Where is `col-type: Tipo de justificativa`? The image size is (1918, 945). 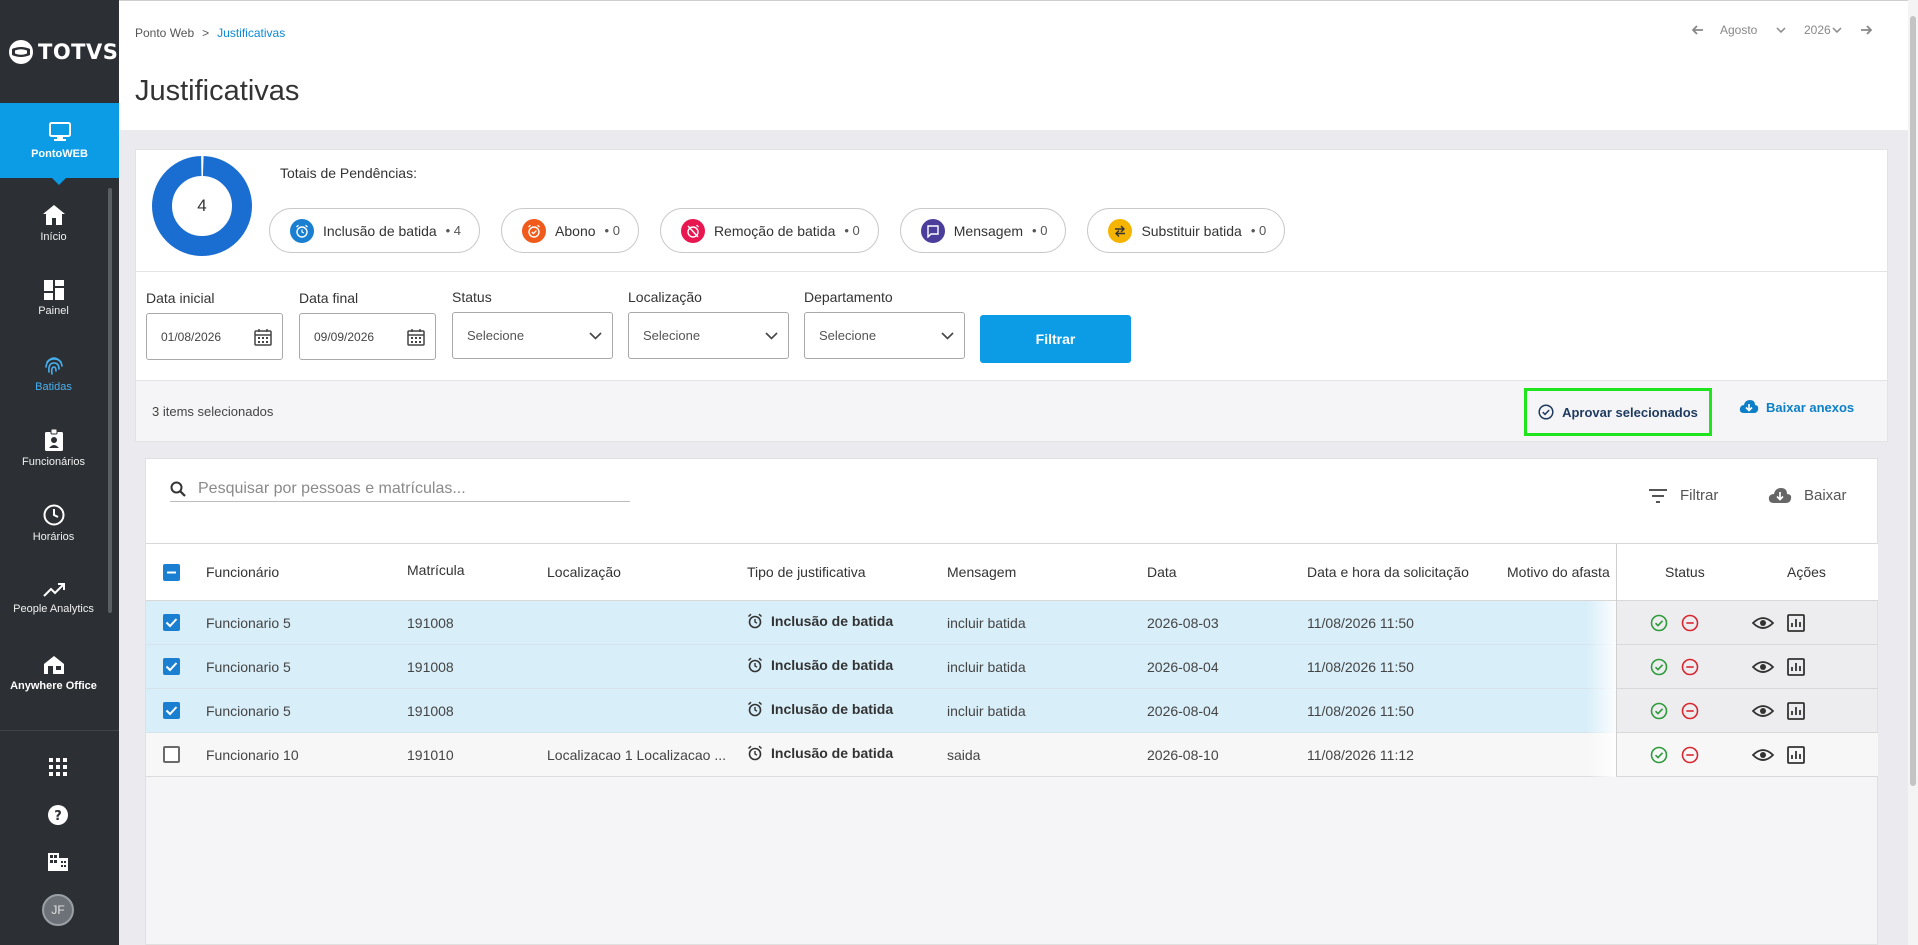 col-type: Tipo de justificativa is located at coordinates (806, 572).